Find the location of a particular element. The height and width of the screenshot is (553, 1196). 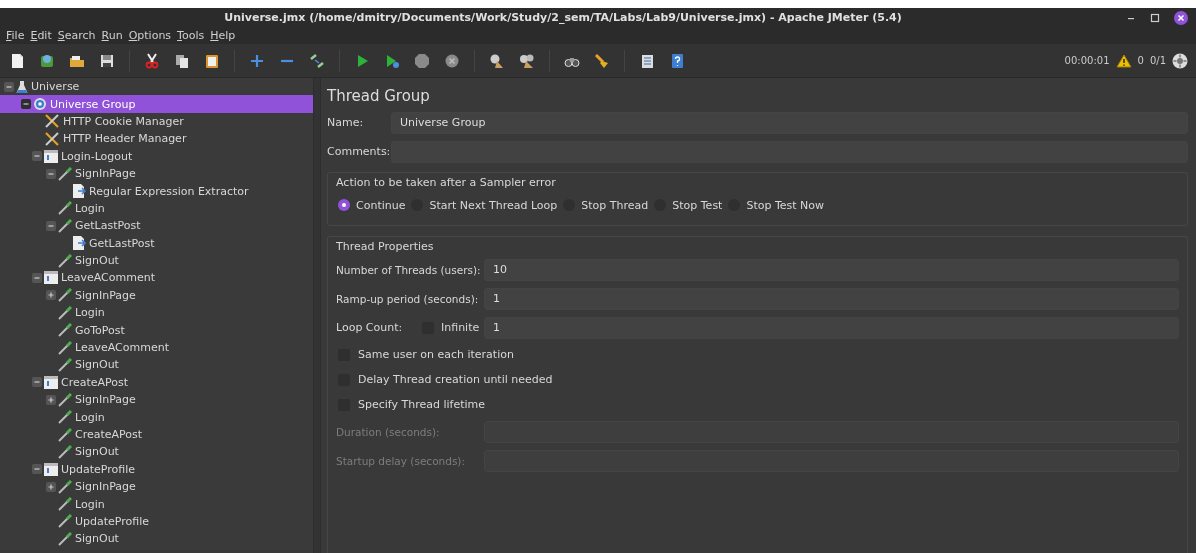

tree-item: Universe Group is located at coordinates (85, 104).